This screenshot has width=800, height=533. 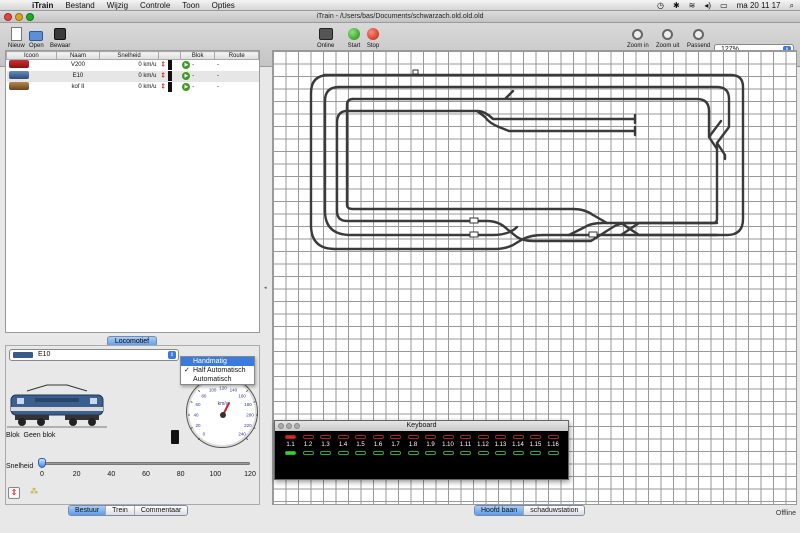 What do you see at coordinates (117, 5) in the screenshot?
I see `menu-wijzig: Wijzig` at bounding box center [117, 5].